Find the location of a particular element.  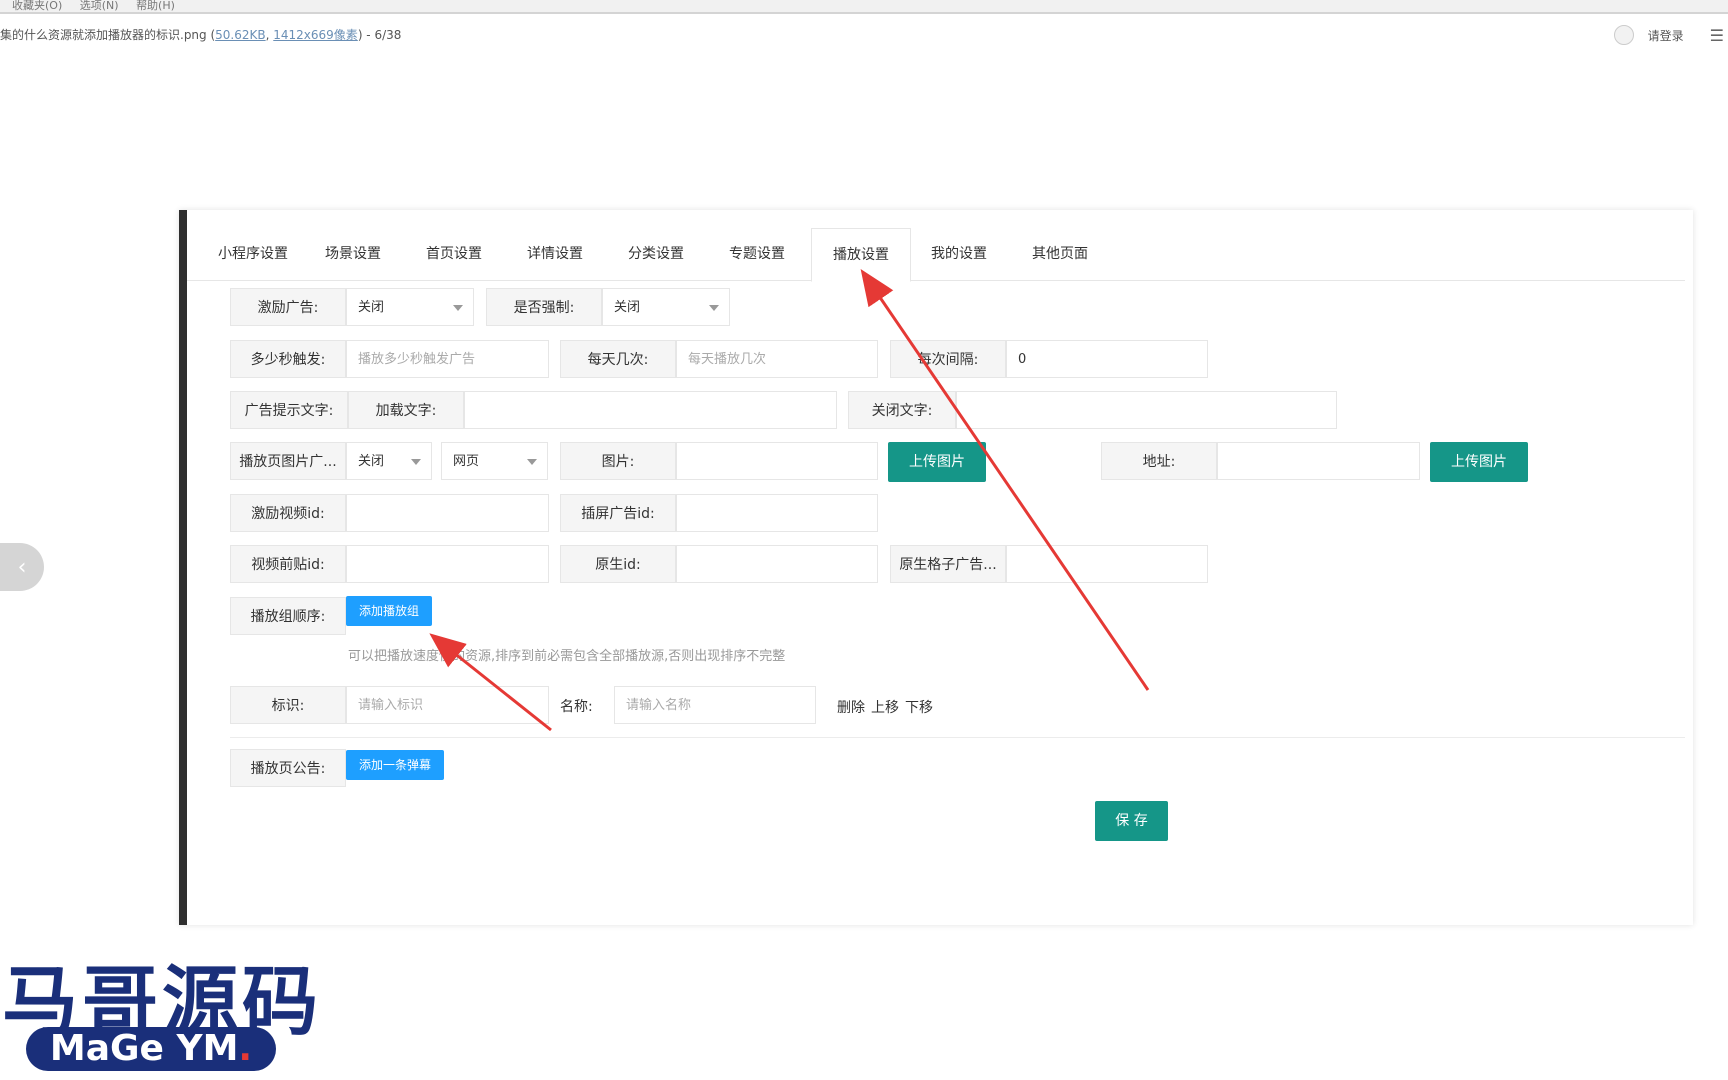

native-id-label: 原生id: is located at coordinates (618, 564).